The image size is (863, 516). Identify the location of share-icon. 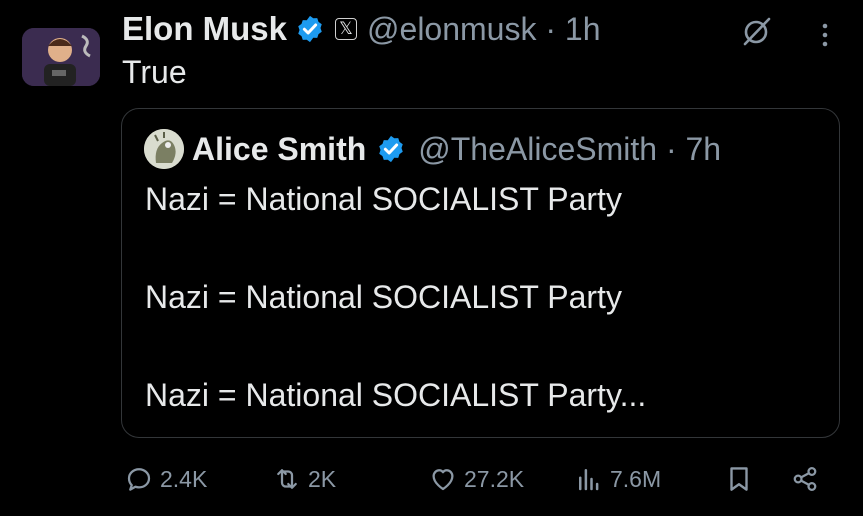
(805, 479).